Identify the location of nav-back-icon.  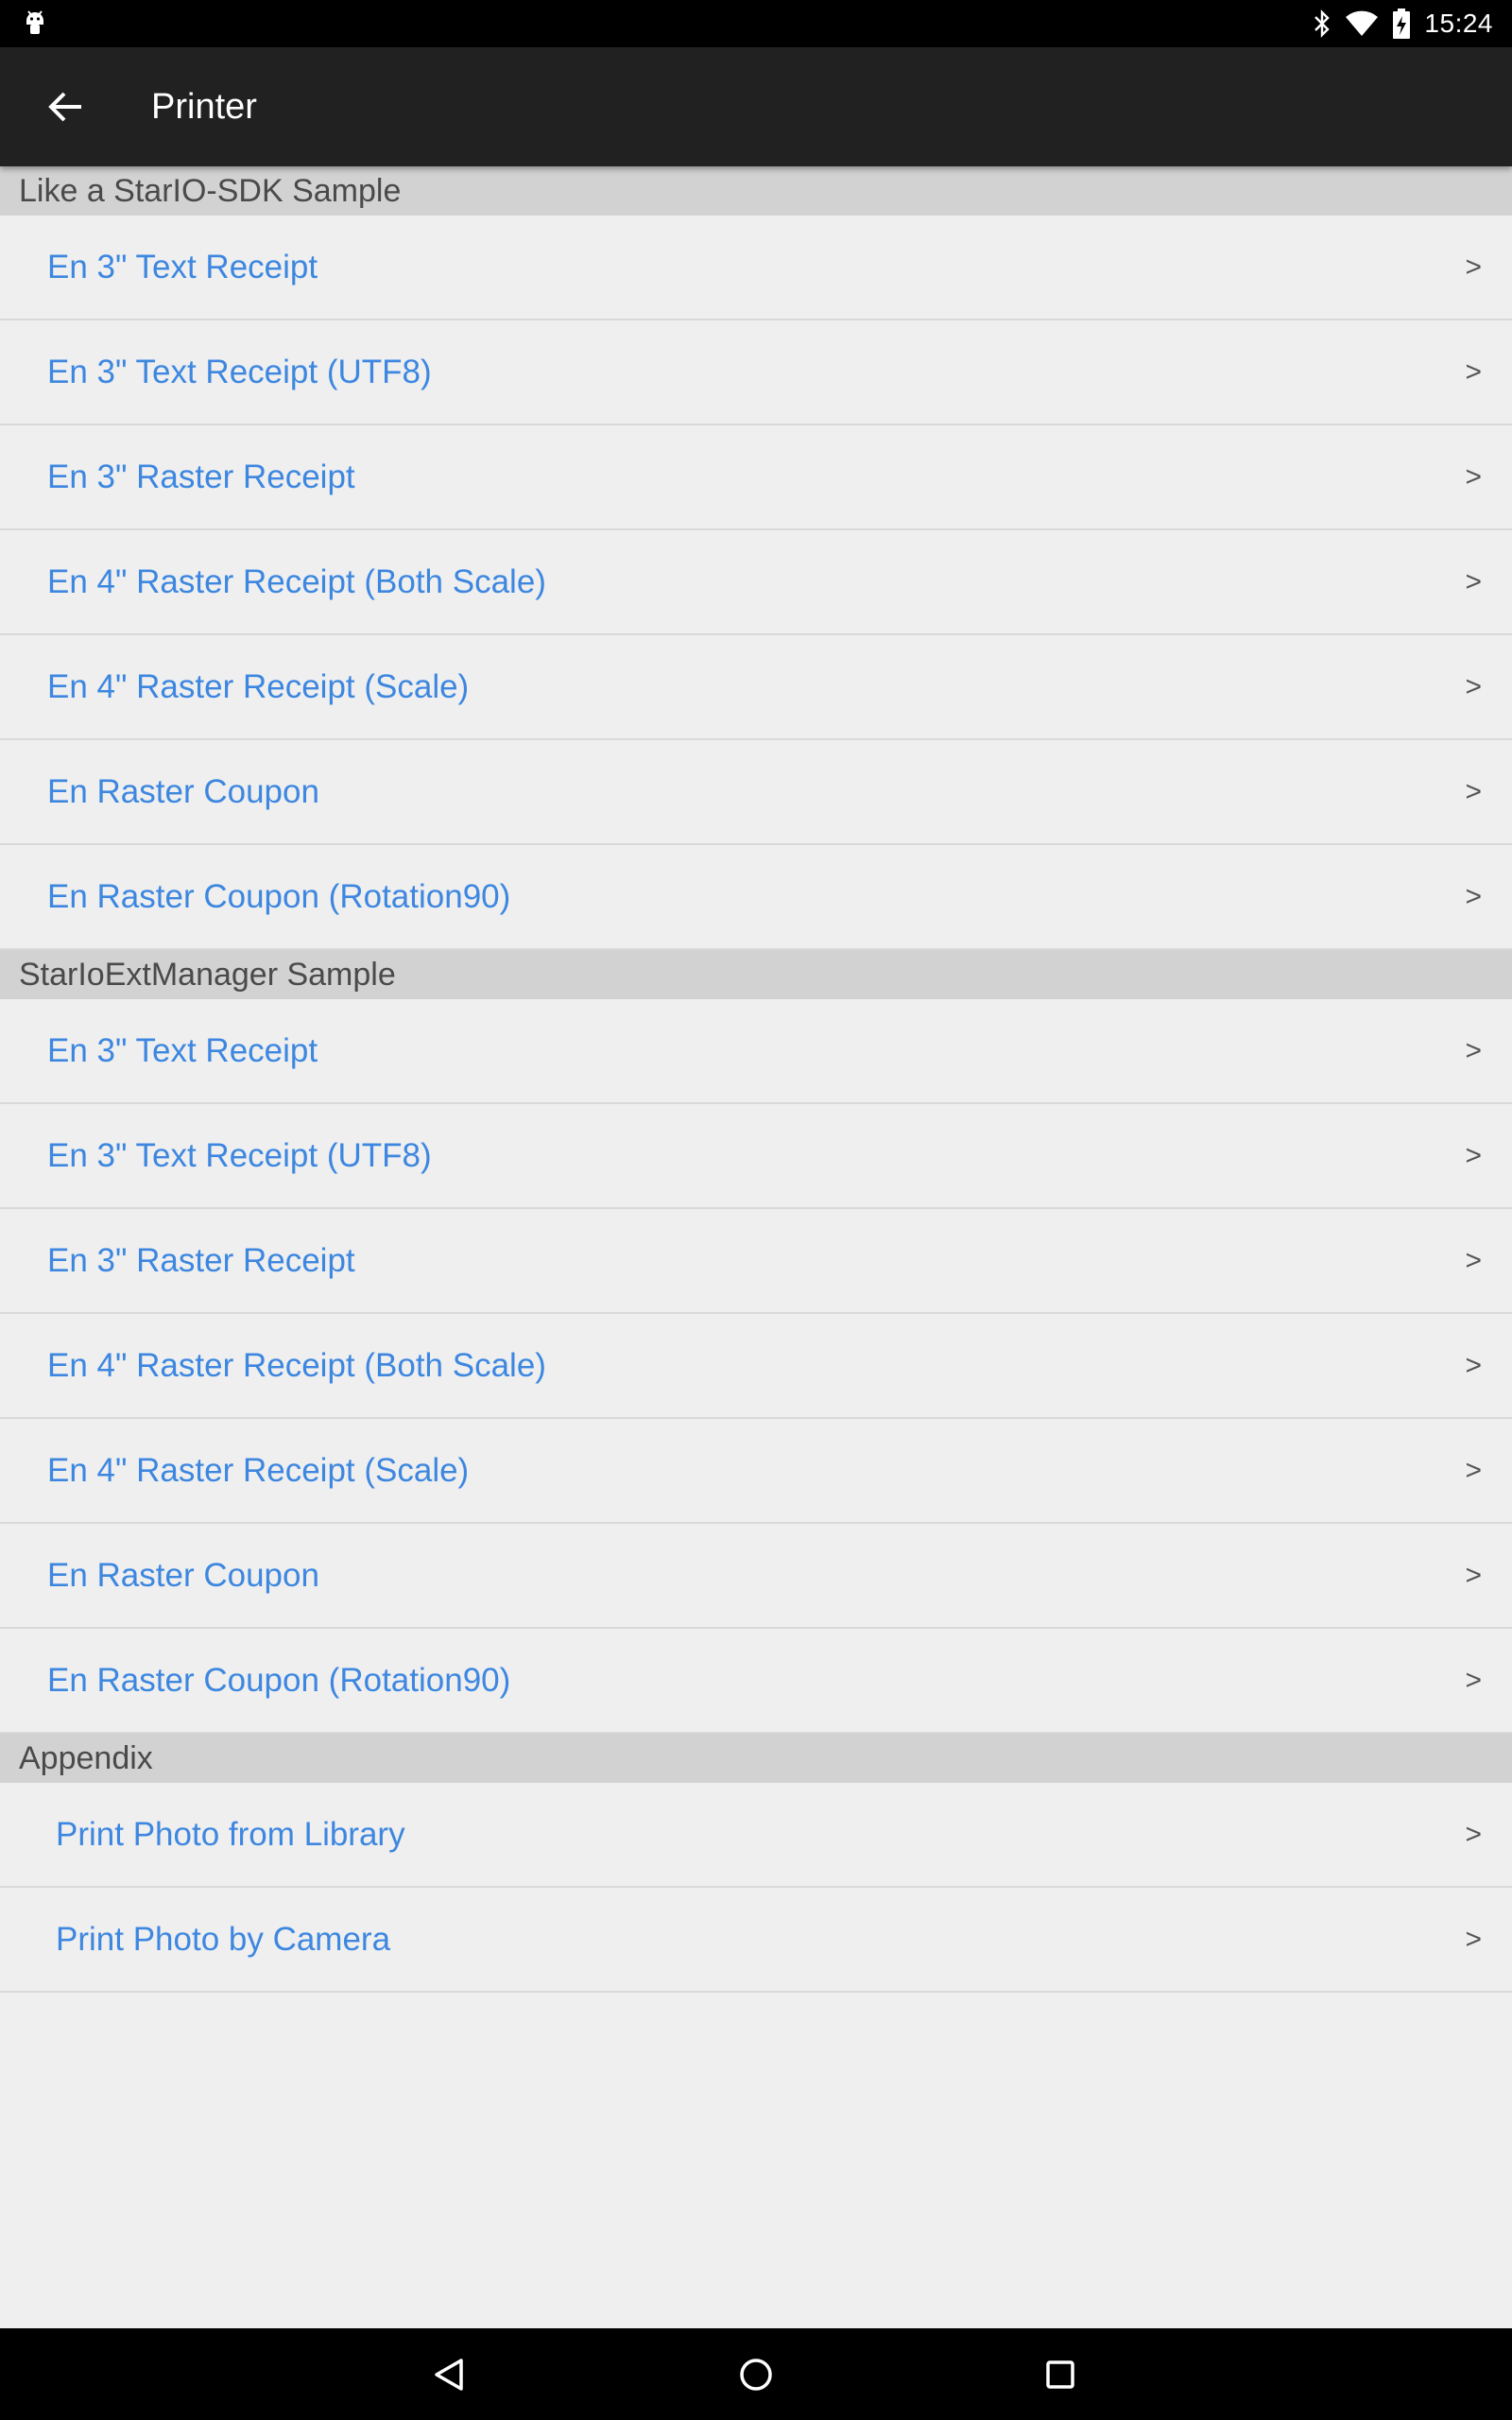
(449, 2374).